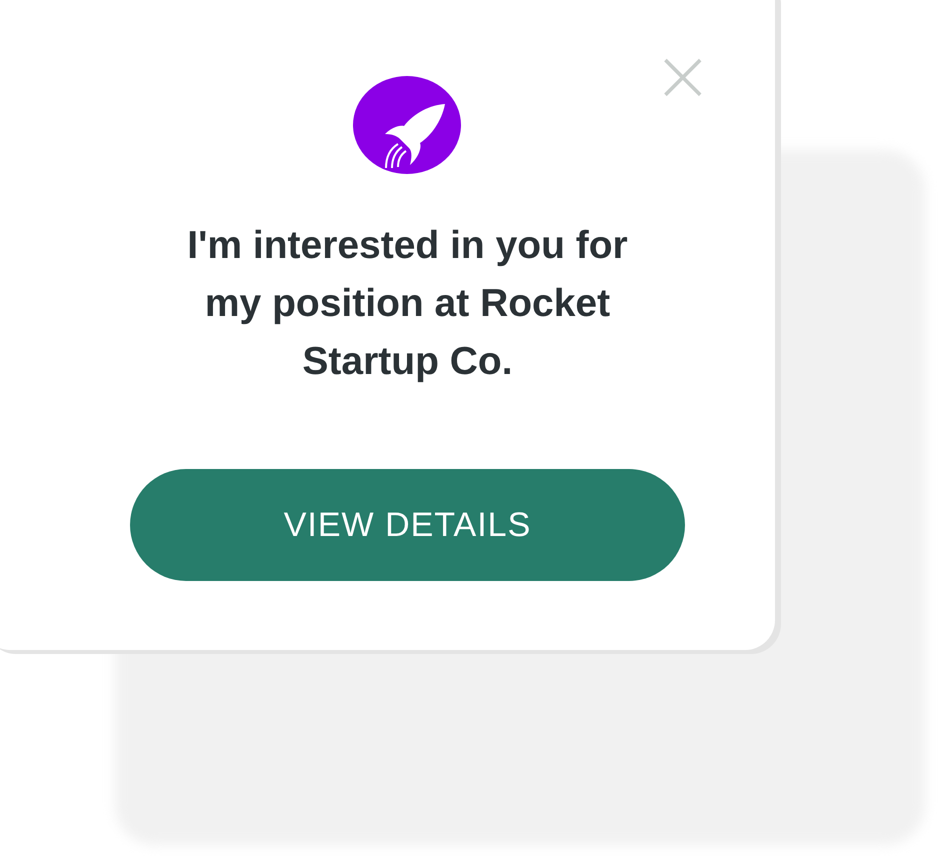 This screenshot has height=856, width=940. Describe the element at coordinates (407, 304) in the screenshot. I see `message-heading: I'm interested in you for my position at Rocket Startup Co.` at that location.